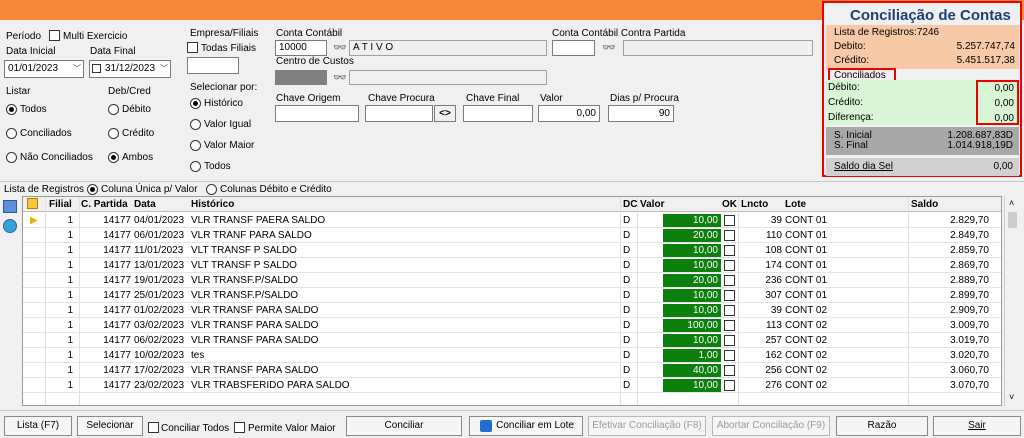  I want to click on col-data: Data, so click(145, 204).